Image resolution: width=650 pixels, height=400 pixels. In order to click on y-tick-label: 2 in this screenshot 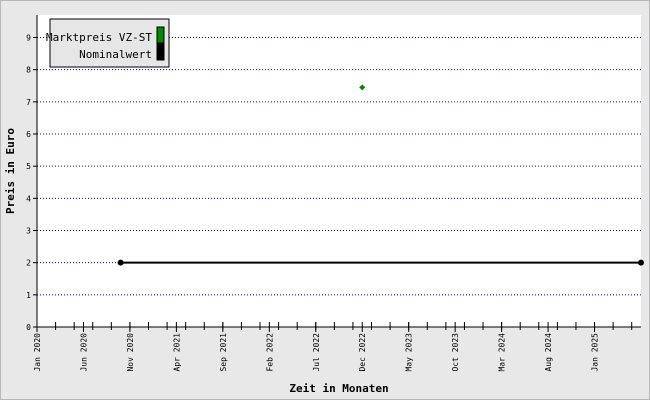, I will do `click(28, 263)`.